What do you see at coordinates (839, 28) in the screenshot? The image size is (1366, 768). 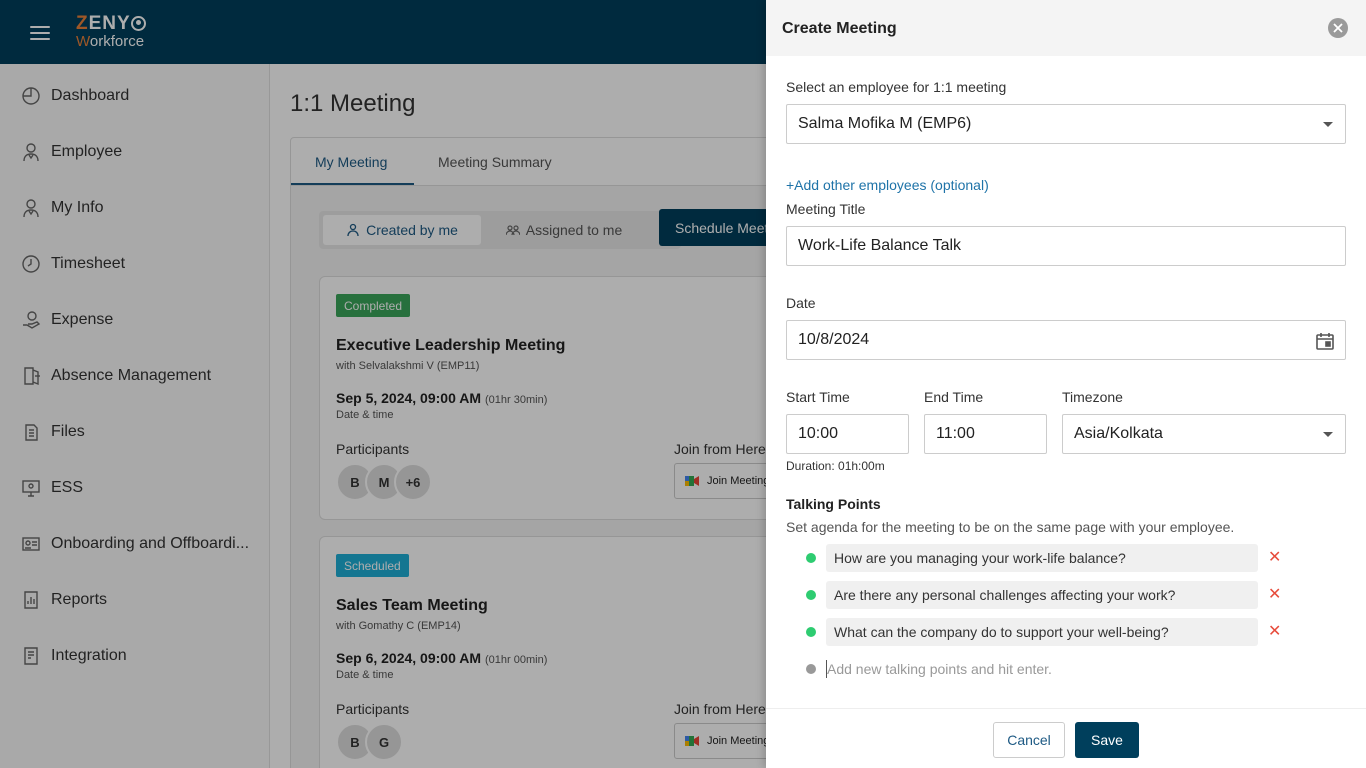 I see `drawer-title: Create Meeting` at bounding box center [839, 28].